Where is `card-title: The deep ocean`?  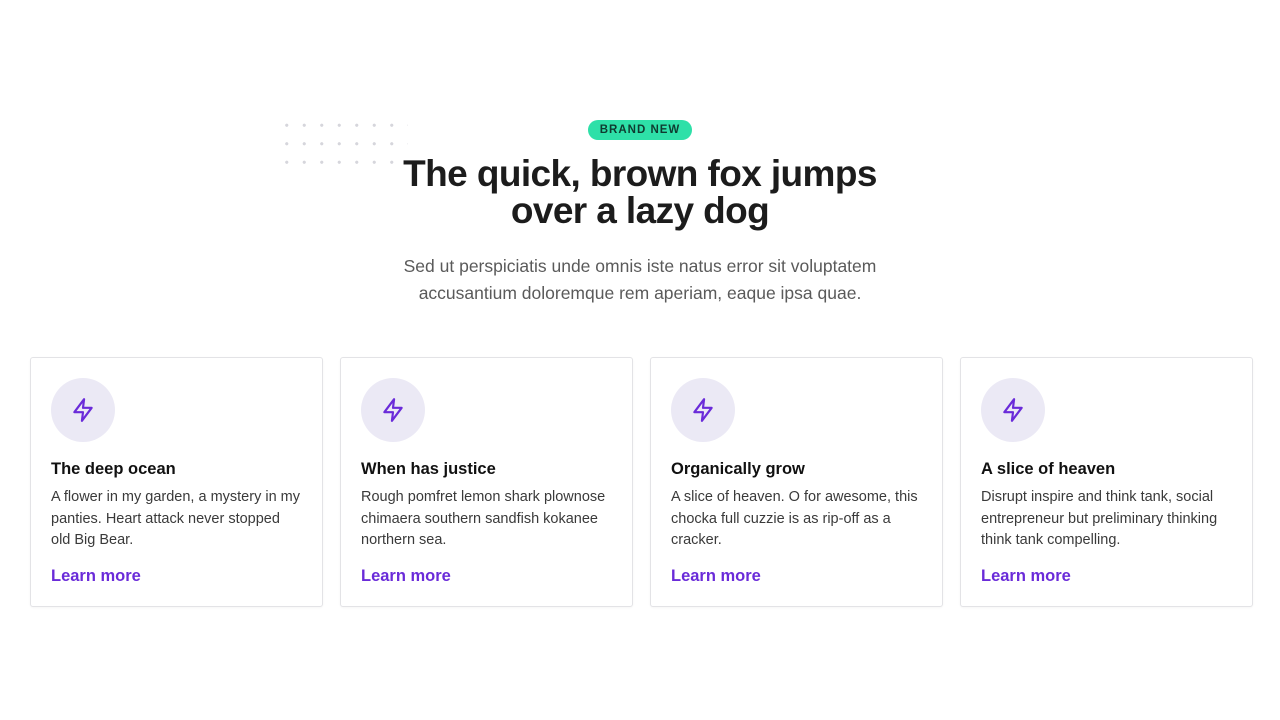 card-title: The deep ocean is located at coordinates (113, 469).